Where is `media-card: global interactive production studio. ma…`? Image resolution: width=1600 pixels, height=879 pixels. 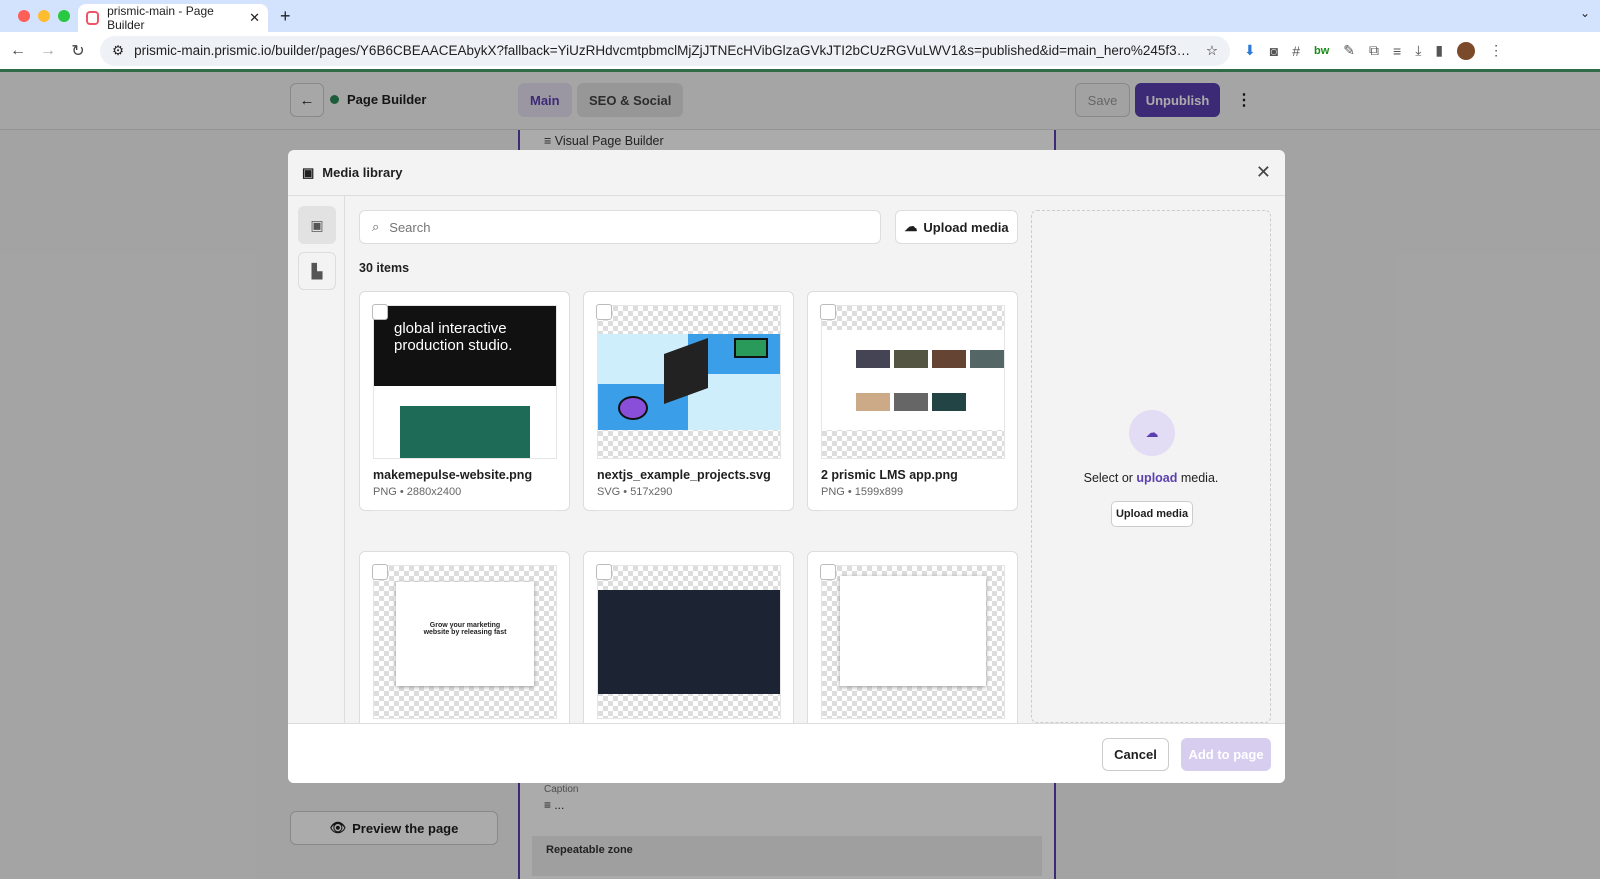 media-card: global interactive production studio. ma… is located at coordinates (464, 401).